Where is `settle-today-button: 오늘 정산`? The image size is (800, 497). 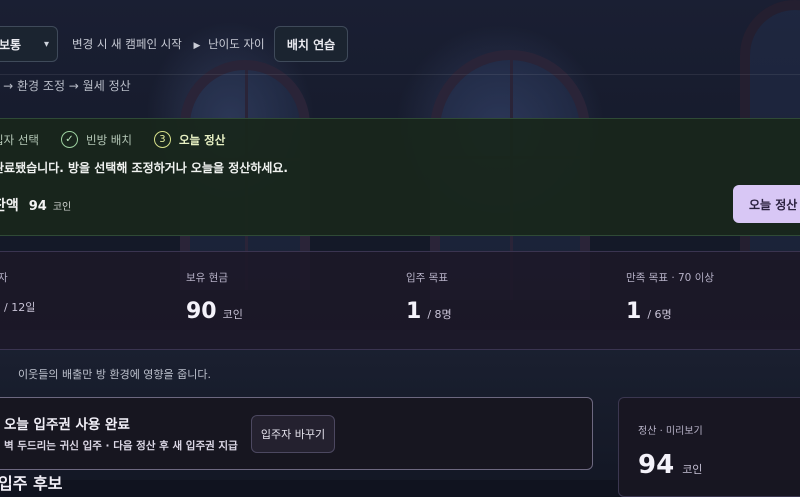
settle-today-button: 오늘 정산 is located at coordinates (766, 204).